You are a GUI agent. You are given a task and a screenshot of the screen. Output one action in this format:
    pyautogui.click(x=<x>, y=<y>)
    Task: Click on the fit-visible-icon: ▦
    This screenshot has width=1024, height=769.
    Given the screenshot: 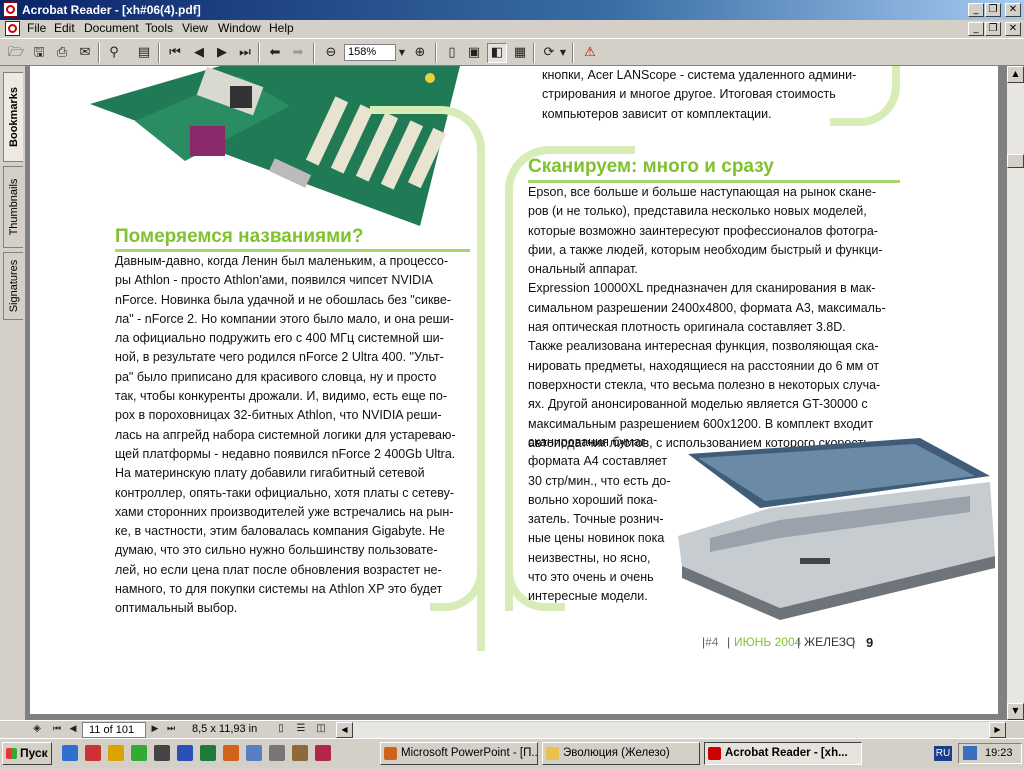 What is the action you would take?
    pyautogui.click(x=520, y=53)
    